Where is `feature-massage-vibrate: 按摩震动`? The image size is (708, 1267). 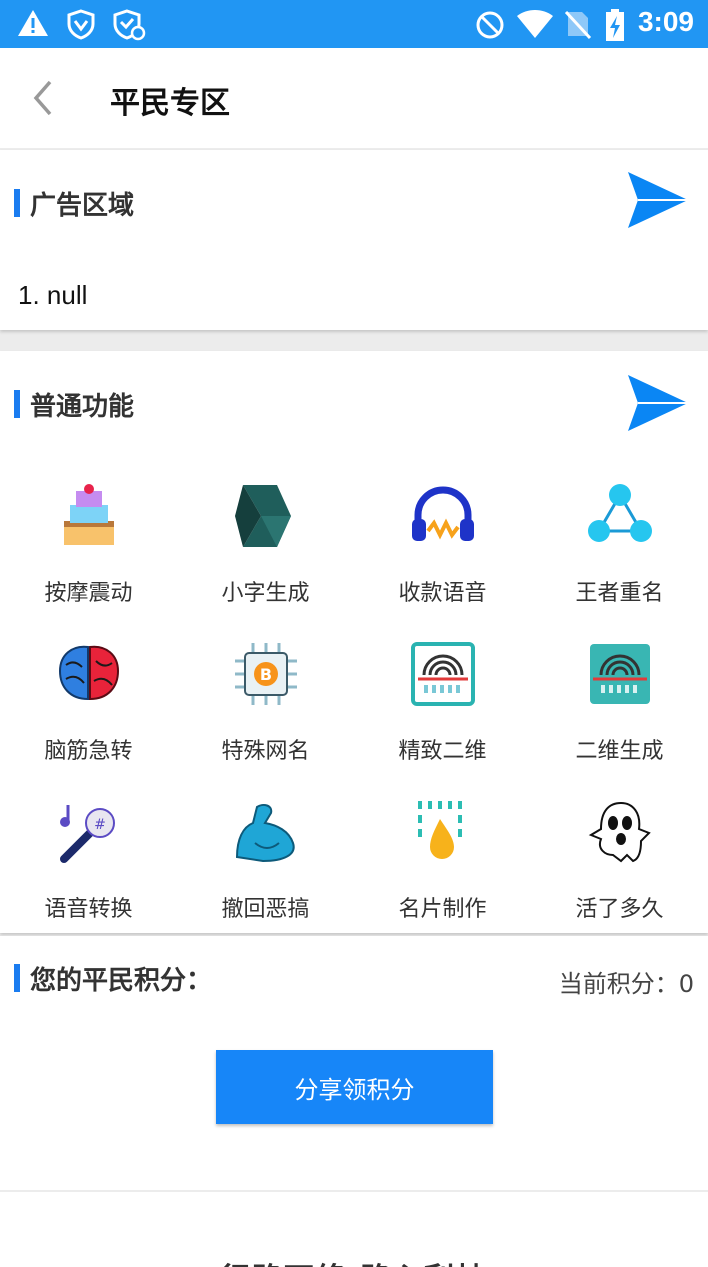
feature-massage-vibrate: 按摩震动 is located at coordinates (88, 558).